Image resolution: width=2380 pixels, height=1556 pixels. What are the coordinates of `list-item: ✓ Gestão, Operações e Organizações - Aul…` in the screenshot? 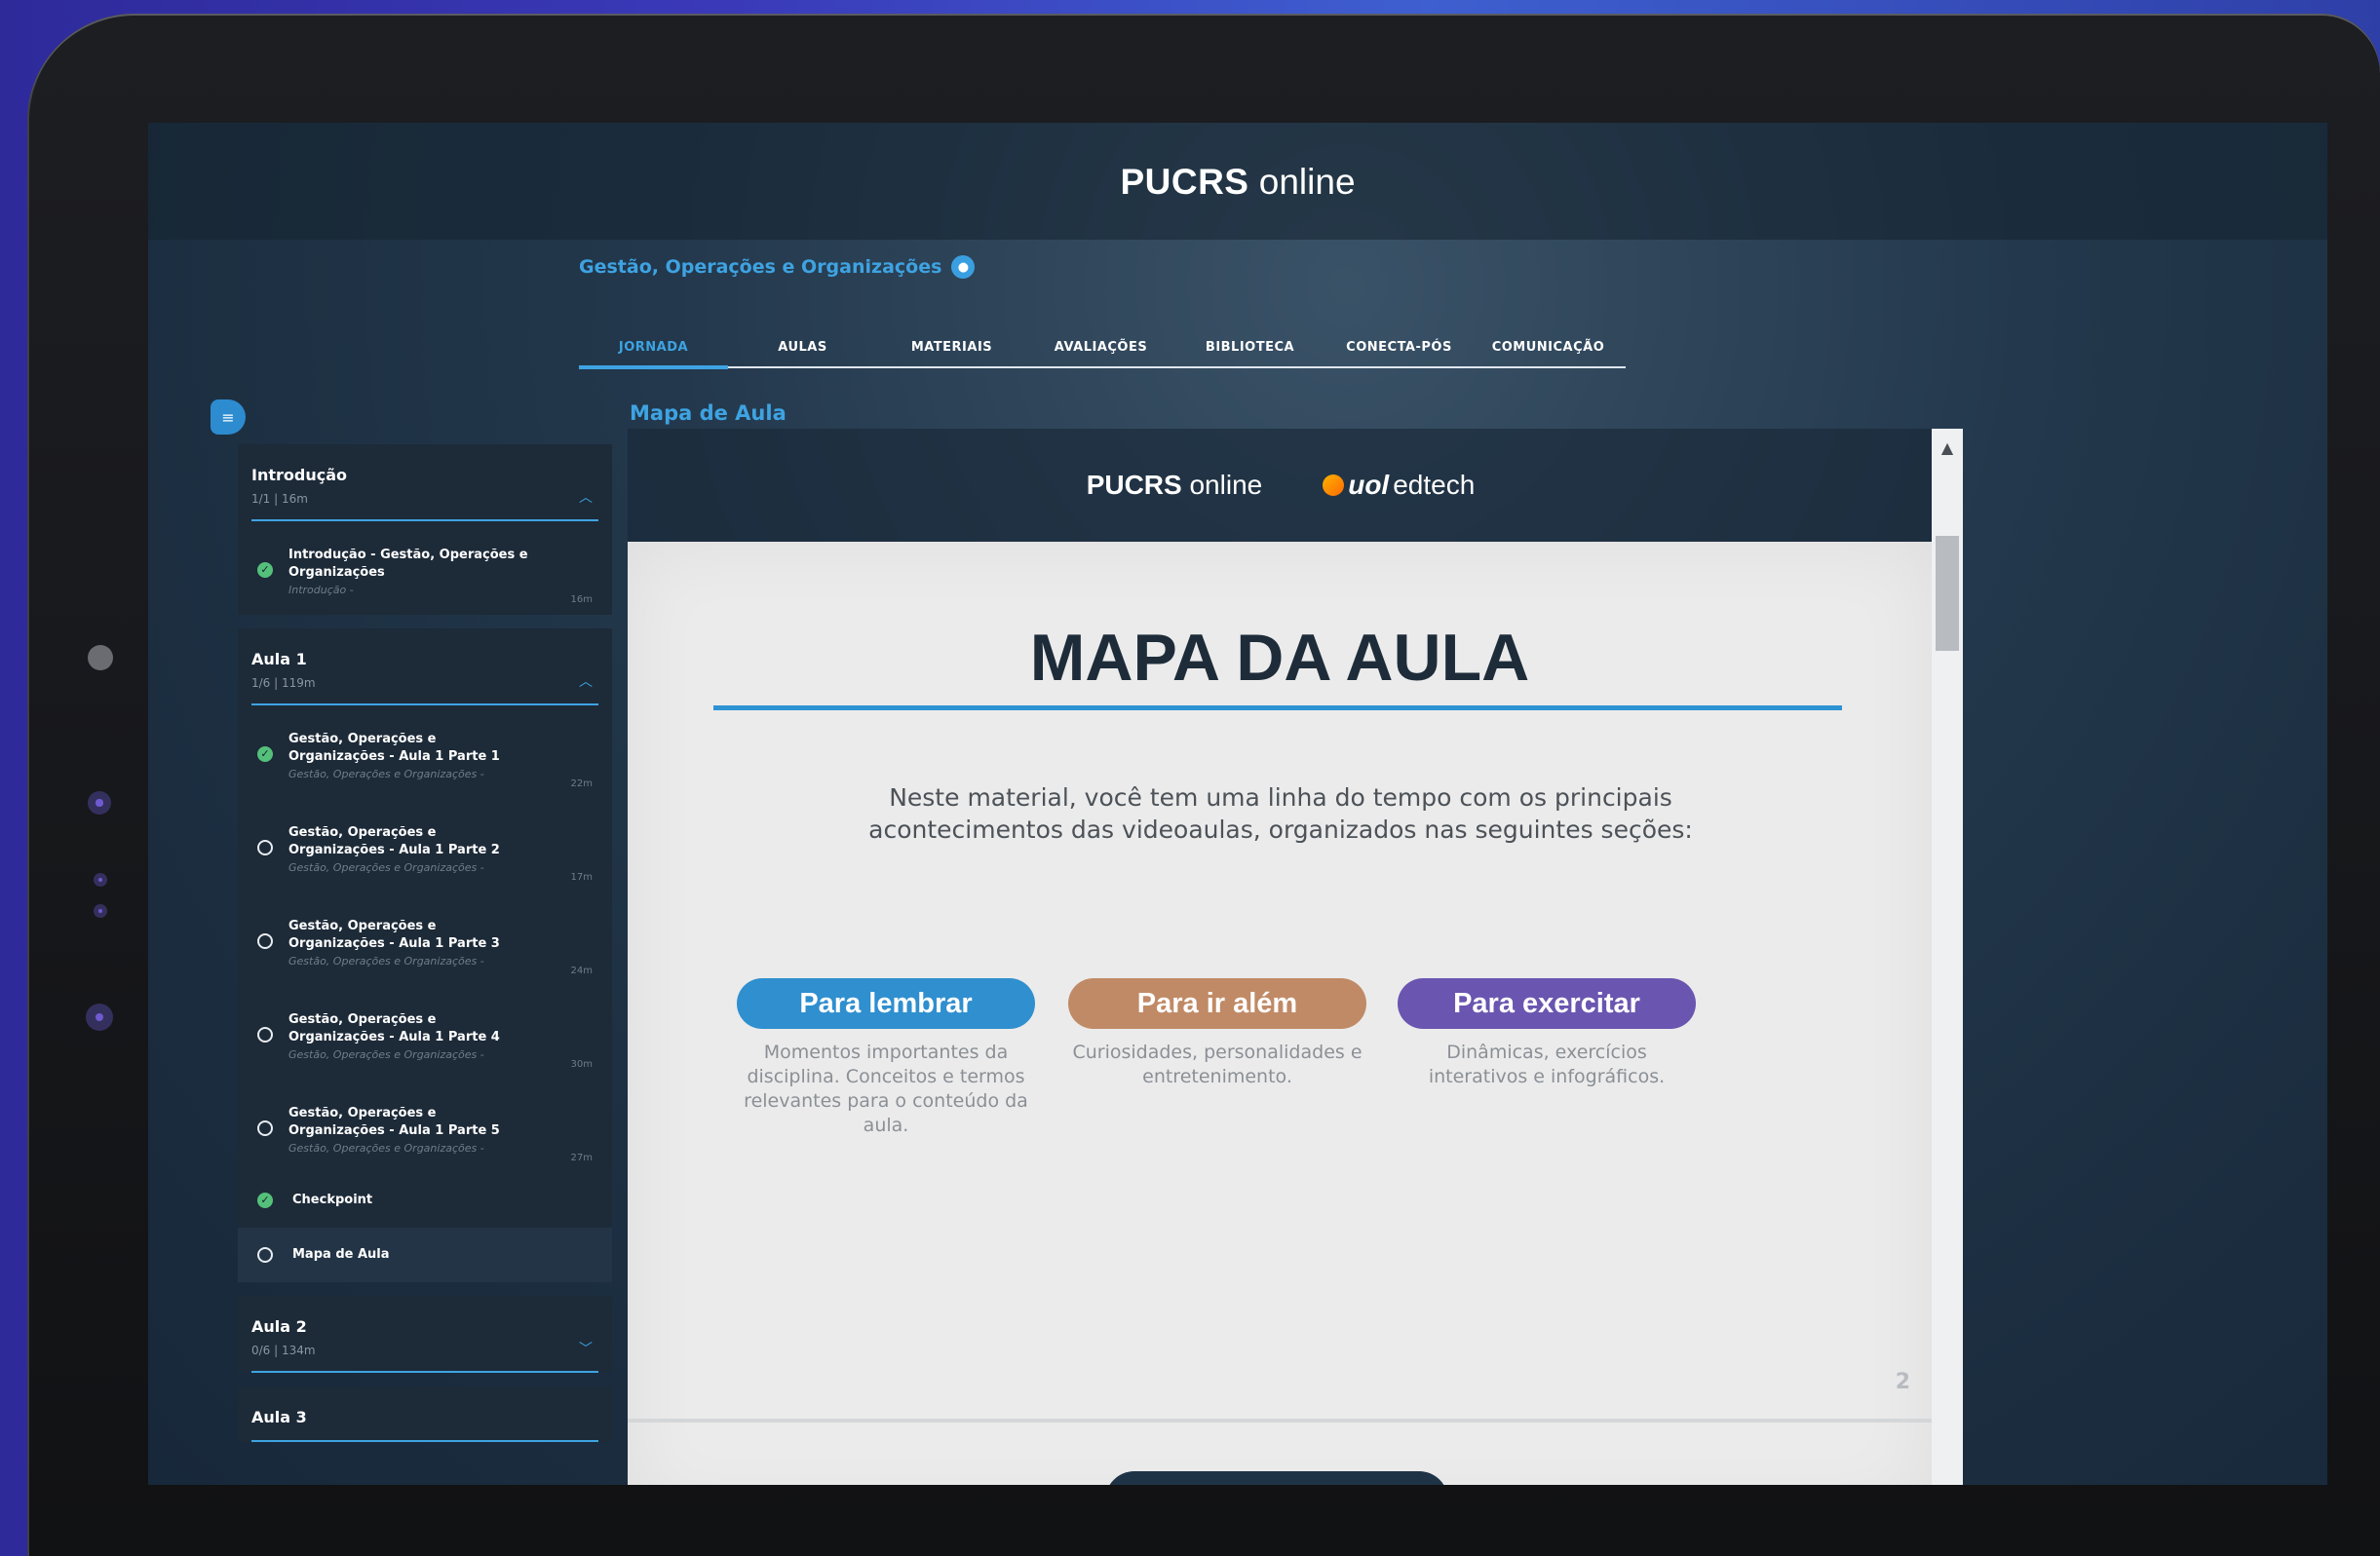 It's located at (424, 752).